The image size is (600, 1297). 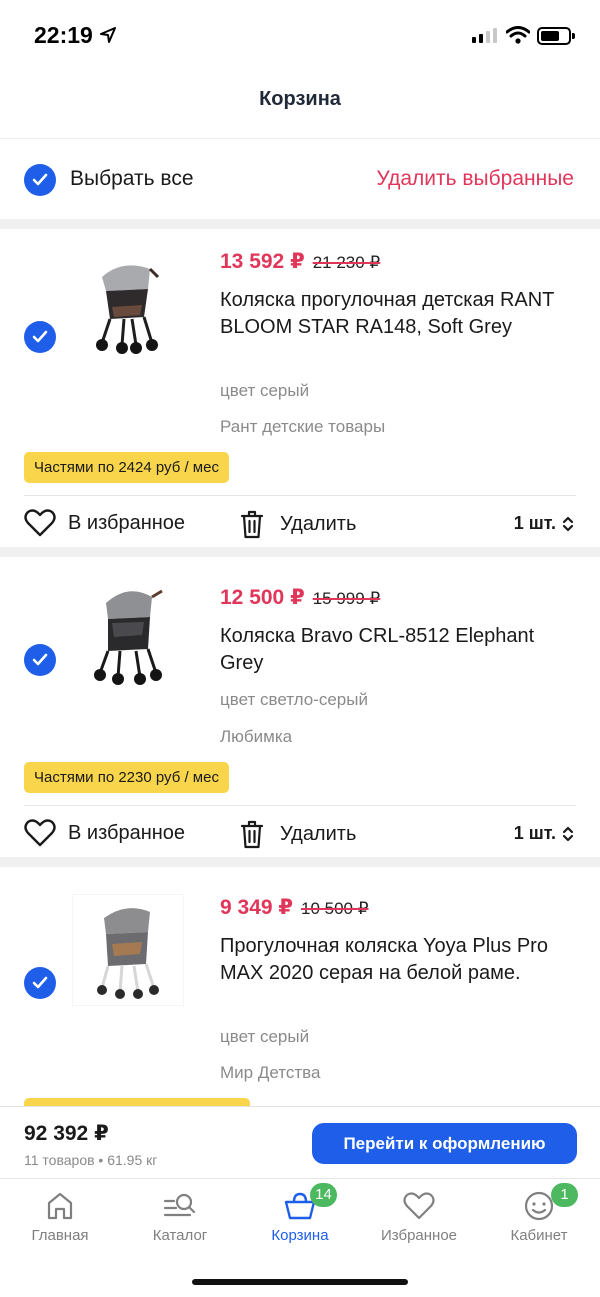 I want to click on price-row: 13 592 ₽ 21 230 ₽, so click(x=300, y=261).